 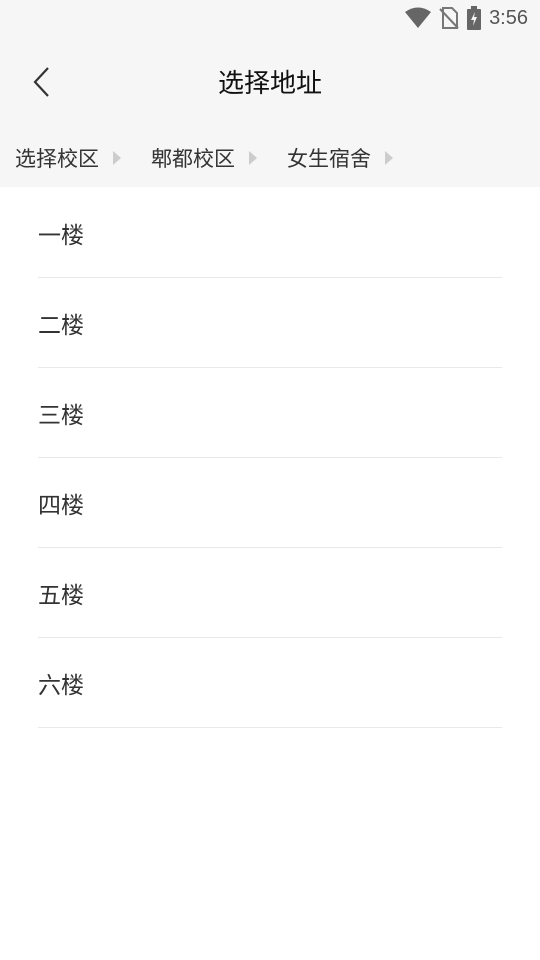 I want to click on list-item-label: 一楼, so click(x=61, y=235).